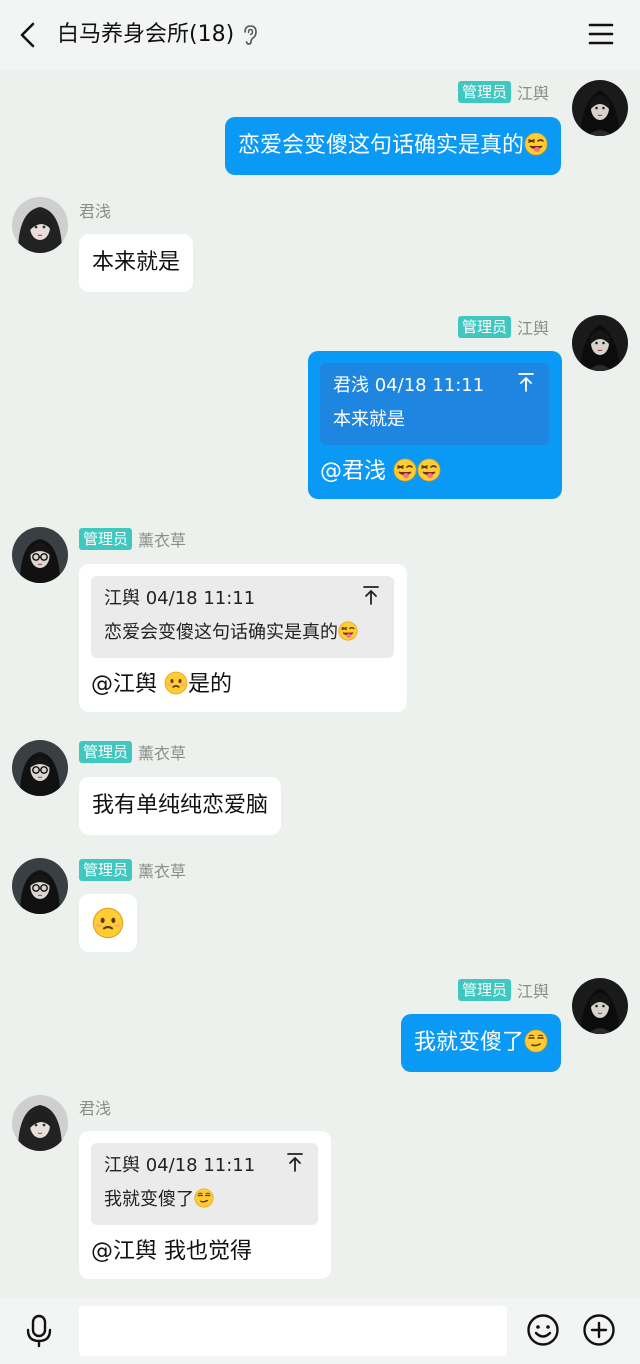 The width and height of the screenshot is (640, 1364). What do you see at coordinates (434, 404) in the screenshot?
I see `quoted-message: 君浅 04/18 11:11 本来就是` at bounding box center [434, 404].